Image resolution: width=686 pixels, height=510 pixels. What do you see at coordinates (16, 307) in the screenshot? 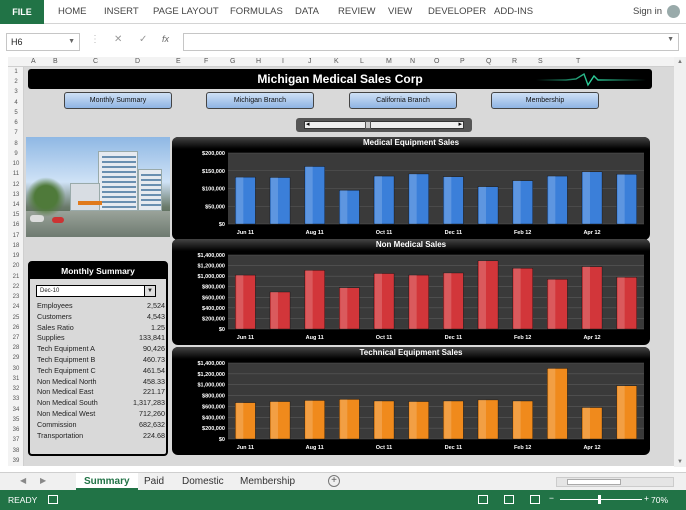
I see `row-header: 24` at bounding box center [16, 307].